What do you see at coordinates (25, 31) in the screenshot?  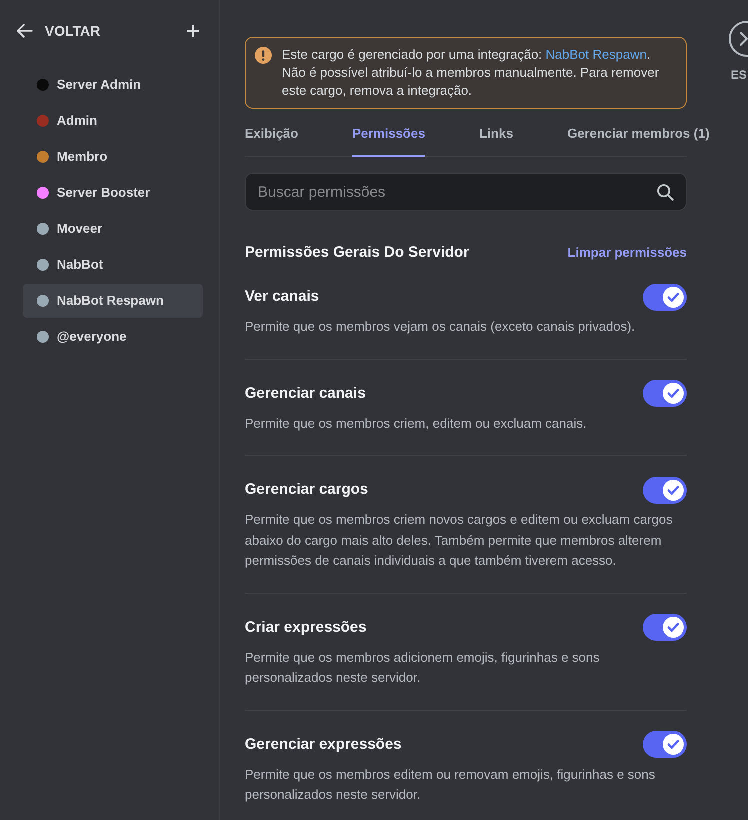 I see `arrow-left-icon` at bounding box center [25, 31].